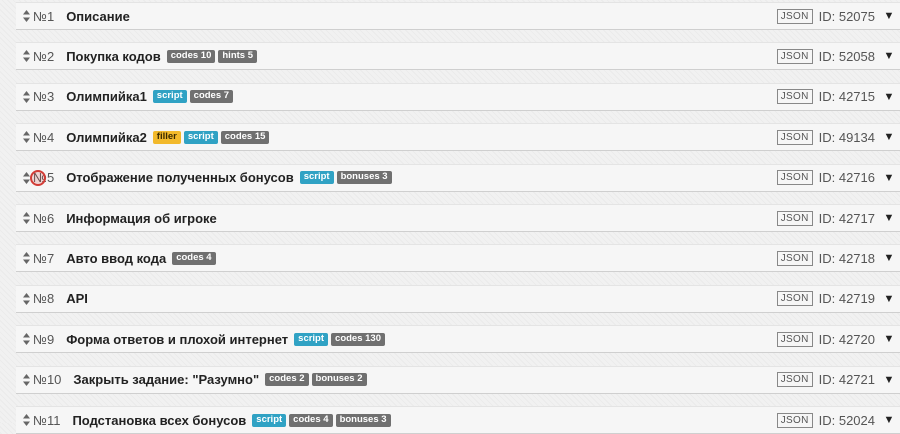  I want to click on id-value: 42719, so click(856, 299).